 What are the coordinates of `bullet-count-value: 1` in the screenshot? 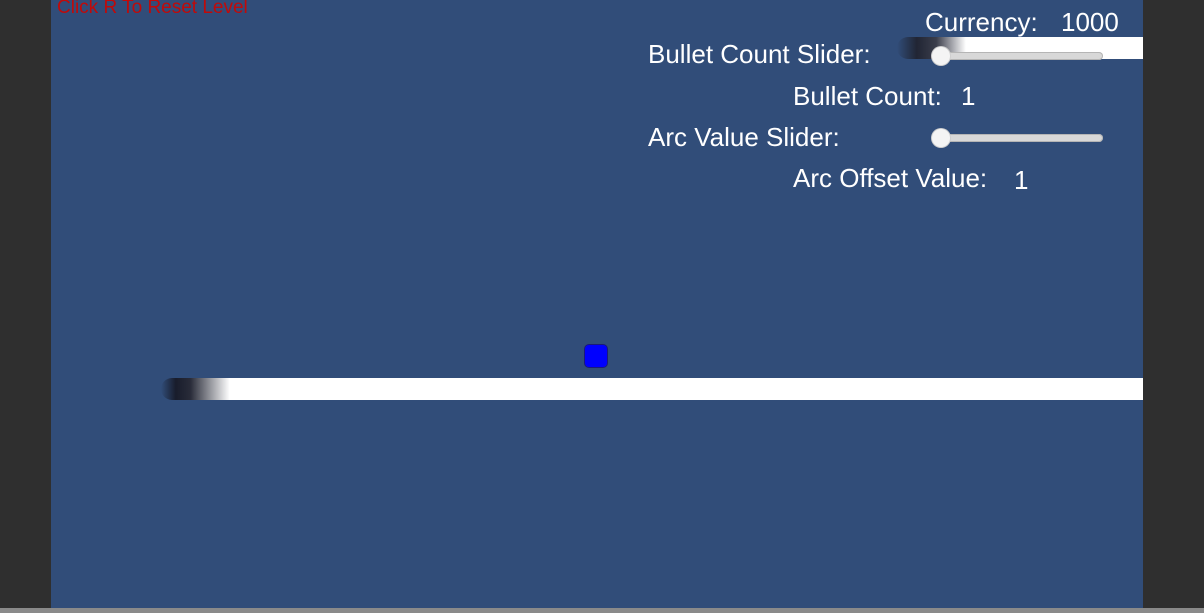 It's located at (968, 96).